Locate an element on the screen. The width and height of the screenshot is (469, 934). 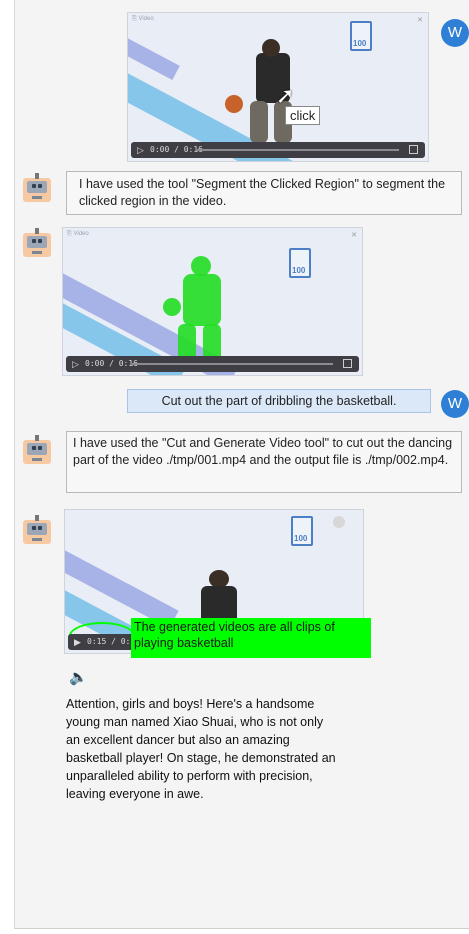
click-label: click is located at coordinates (303, 115).